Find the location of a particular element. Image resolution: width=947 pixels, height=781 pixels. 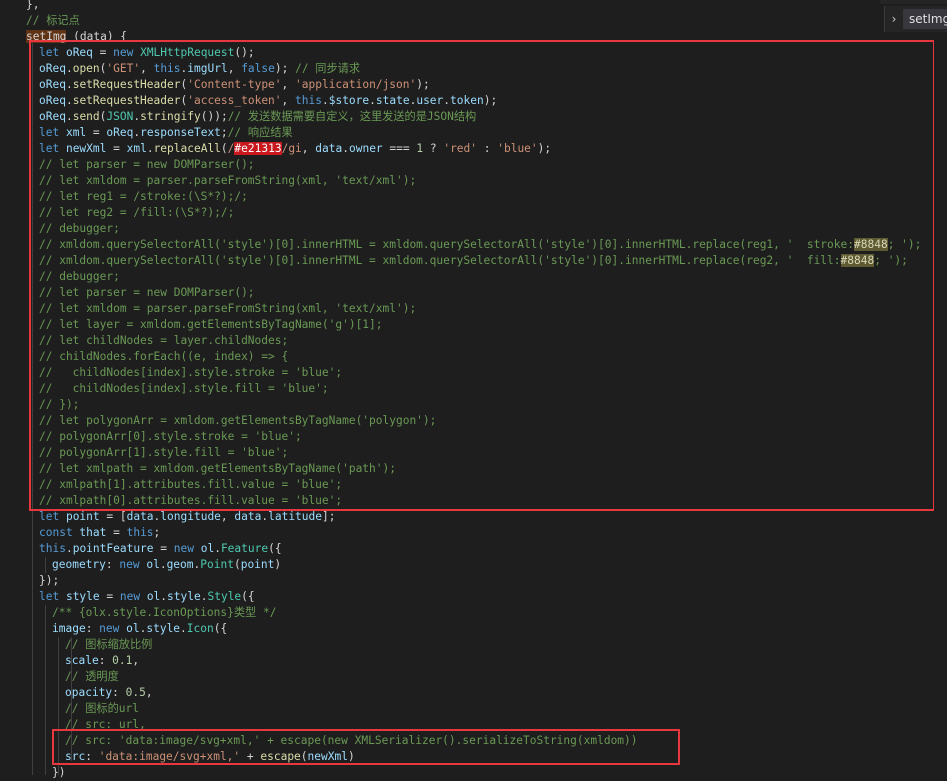

code-line: let oReq = new XMLHttpRequest(); is located at coordinates (147, 53).